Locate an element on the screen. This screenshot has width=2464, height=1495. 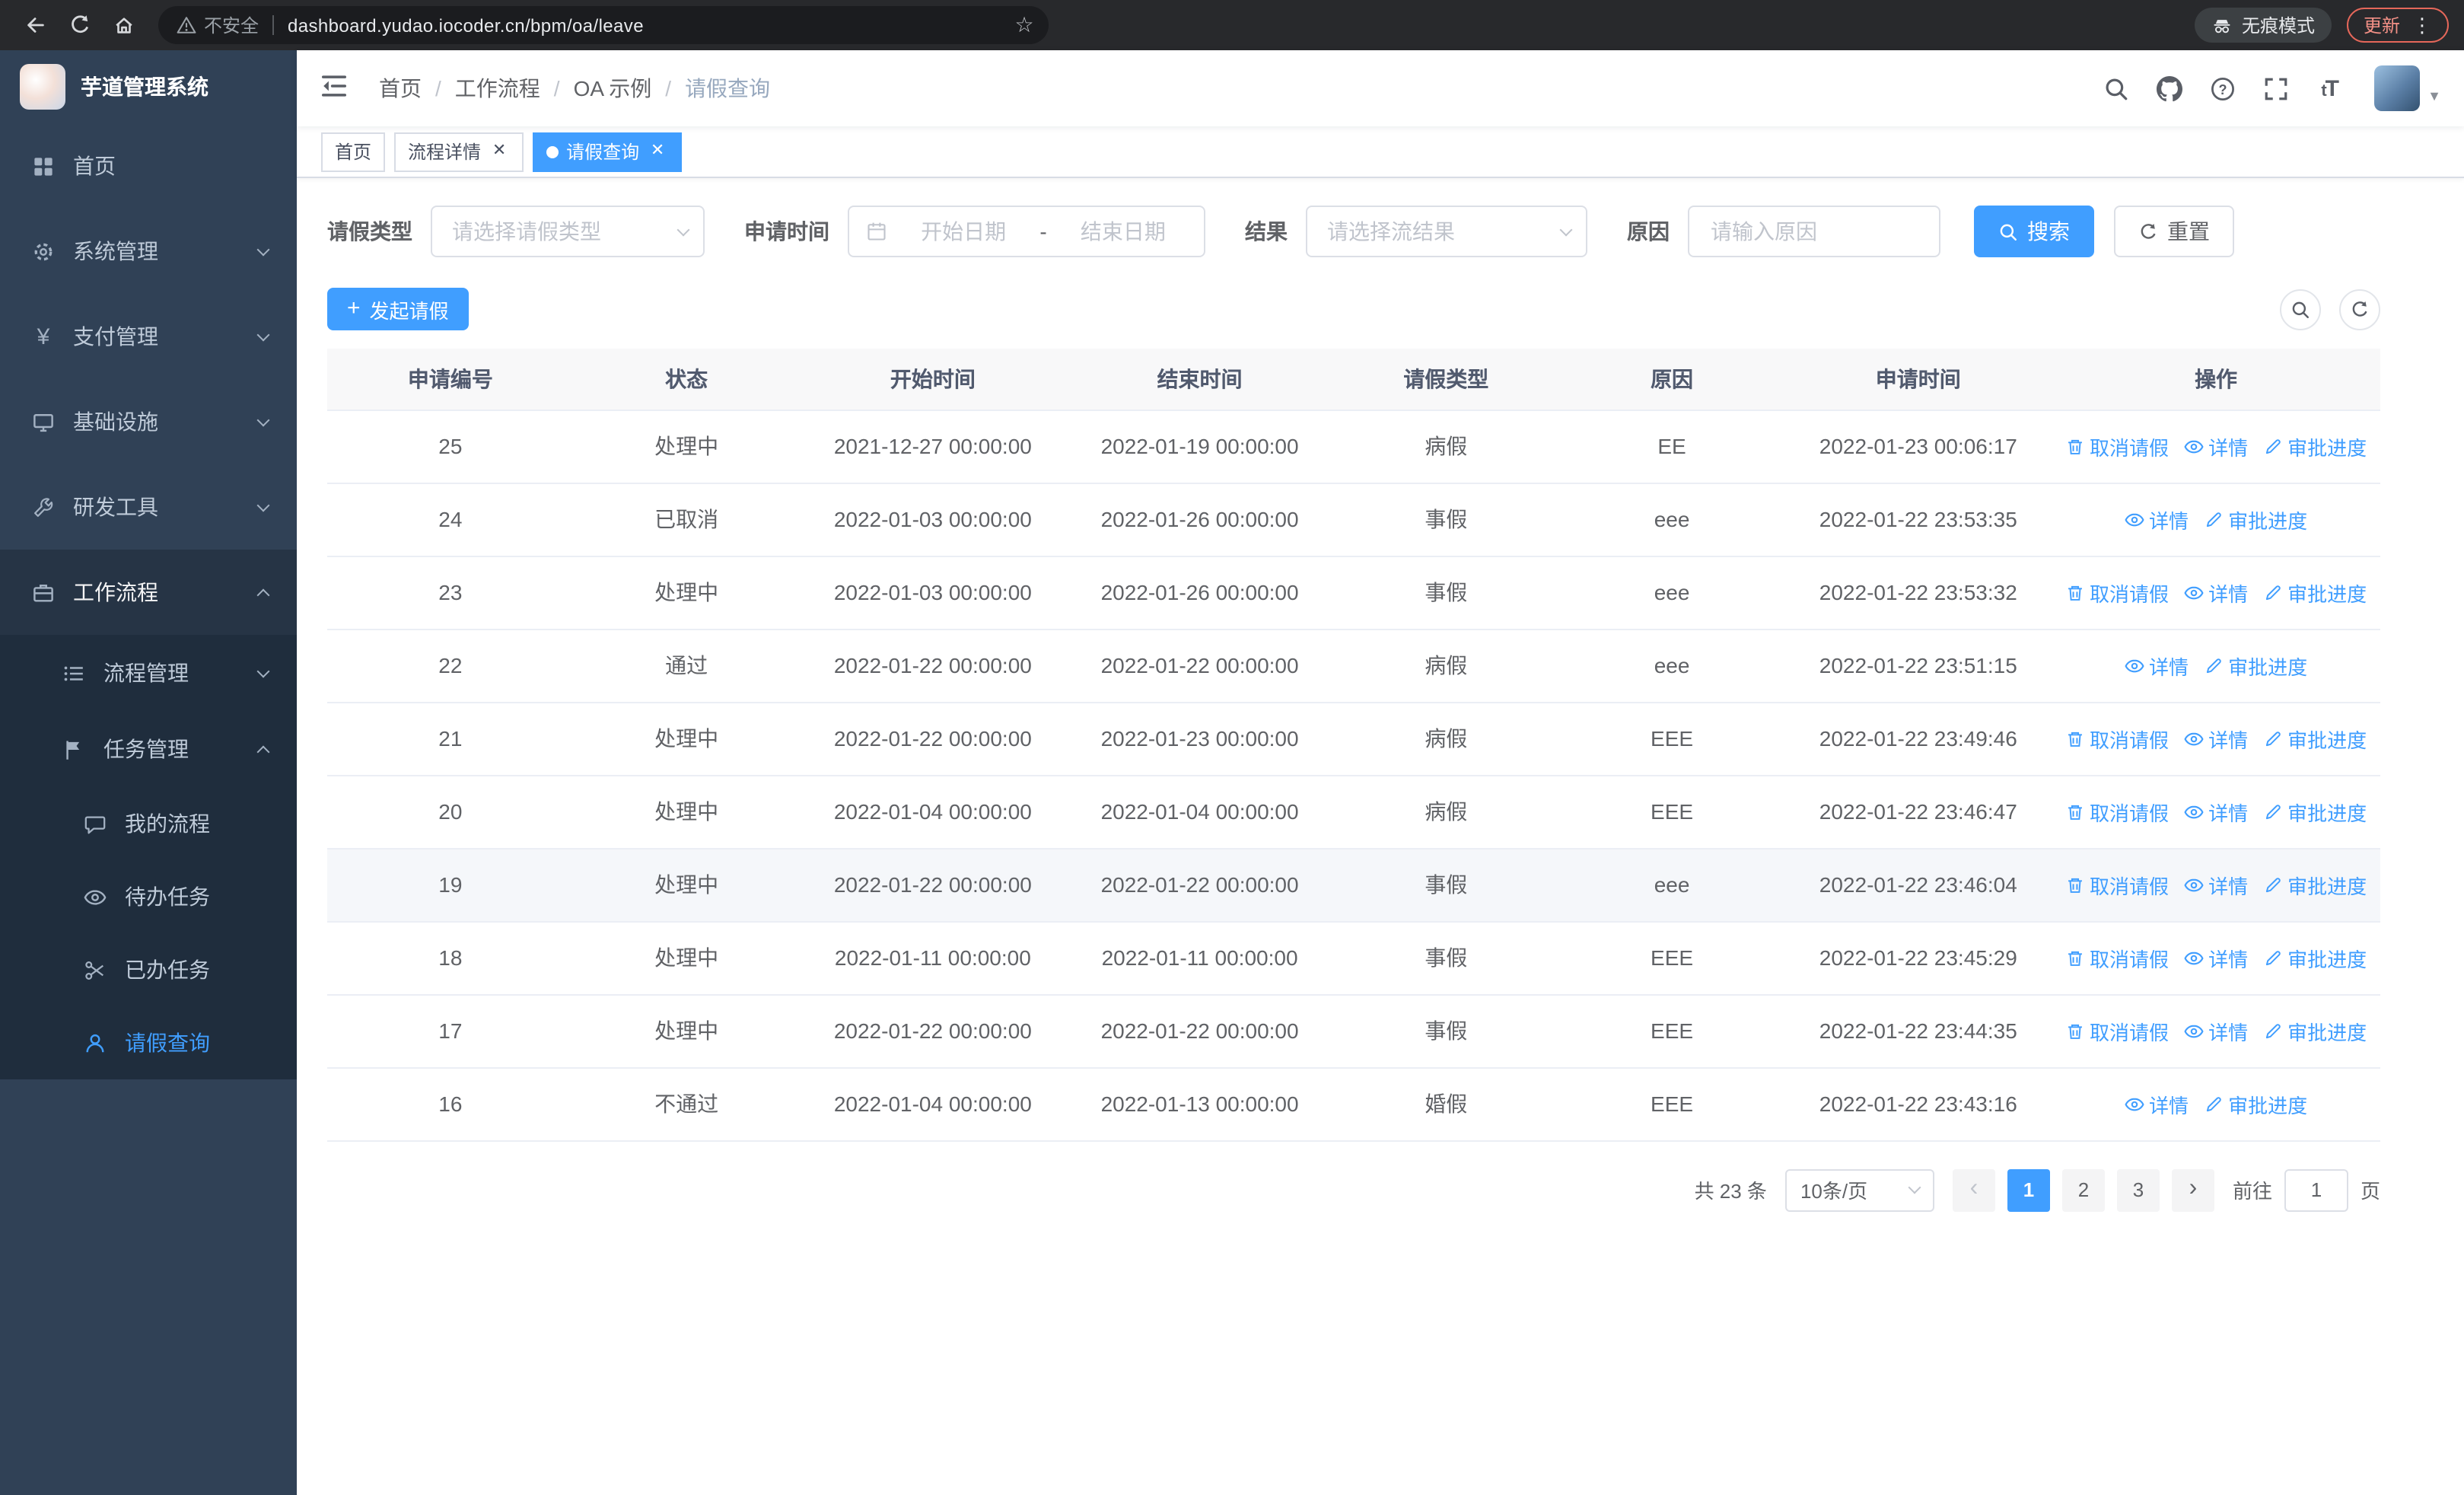
page-button-2: 2 is located at coordinates (2083, 1190).